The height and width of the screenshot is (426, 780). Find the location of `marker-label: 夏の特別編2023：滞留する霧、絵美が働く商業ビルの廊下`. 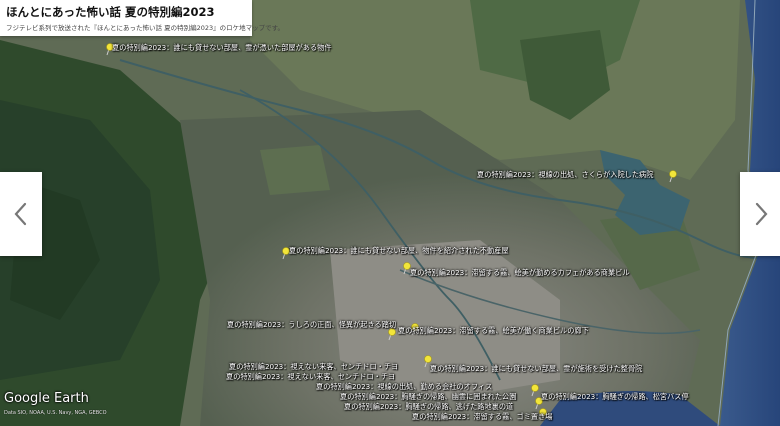

marker-label: 夏の特別編2023：滞留する霧、絵美が働く商業ビルの廊下 is located at coordinates (493, 330).